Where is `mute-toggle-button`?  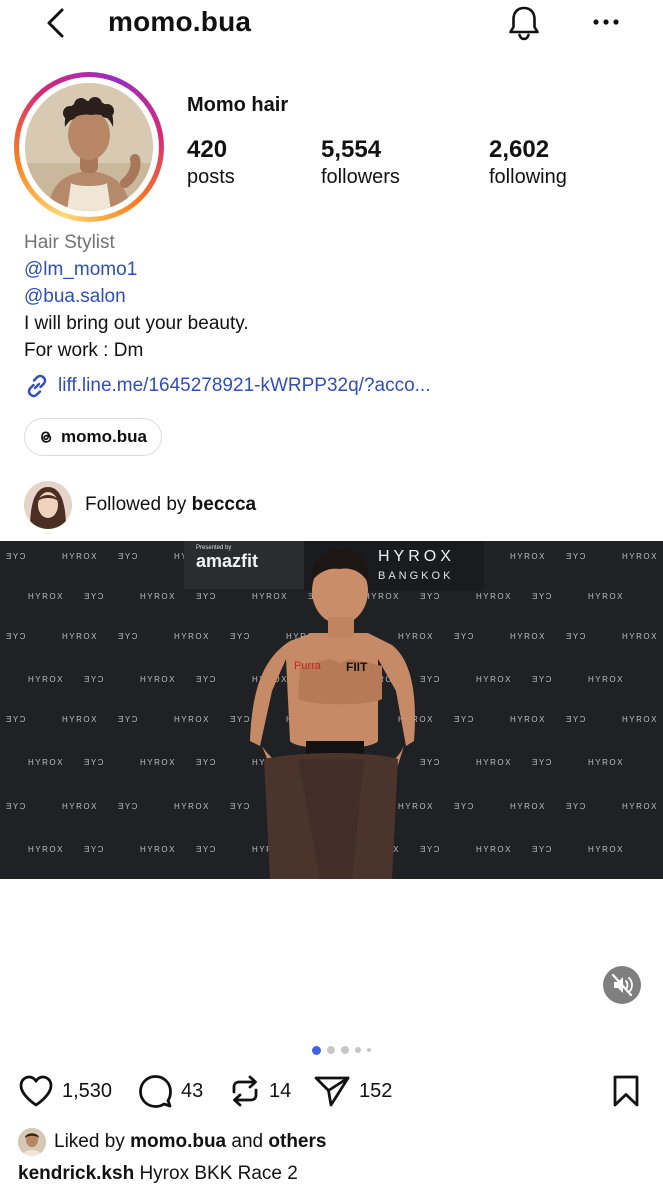 mute-toggle-button is located at coordinates (622, 985).